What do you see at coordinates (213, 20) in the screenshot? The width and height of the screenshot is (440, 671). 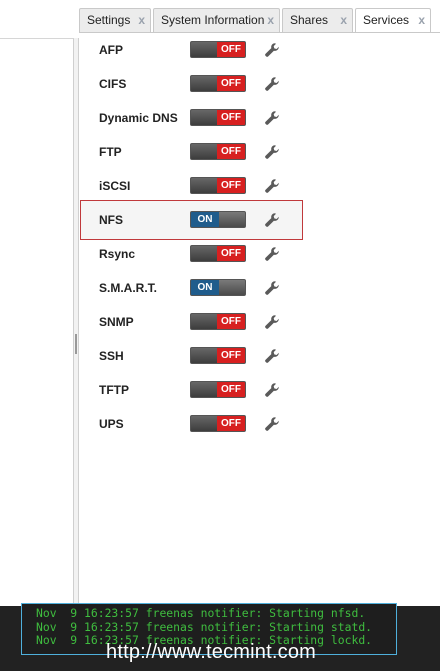 I see `tab-label: System Information` at bounding box center [213, 20].